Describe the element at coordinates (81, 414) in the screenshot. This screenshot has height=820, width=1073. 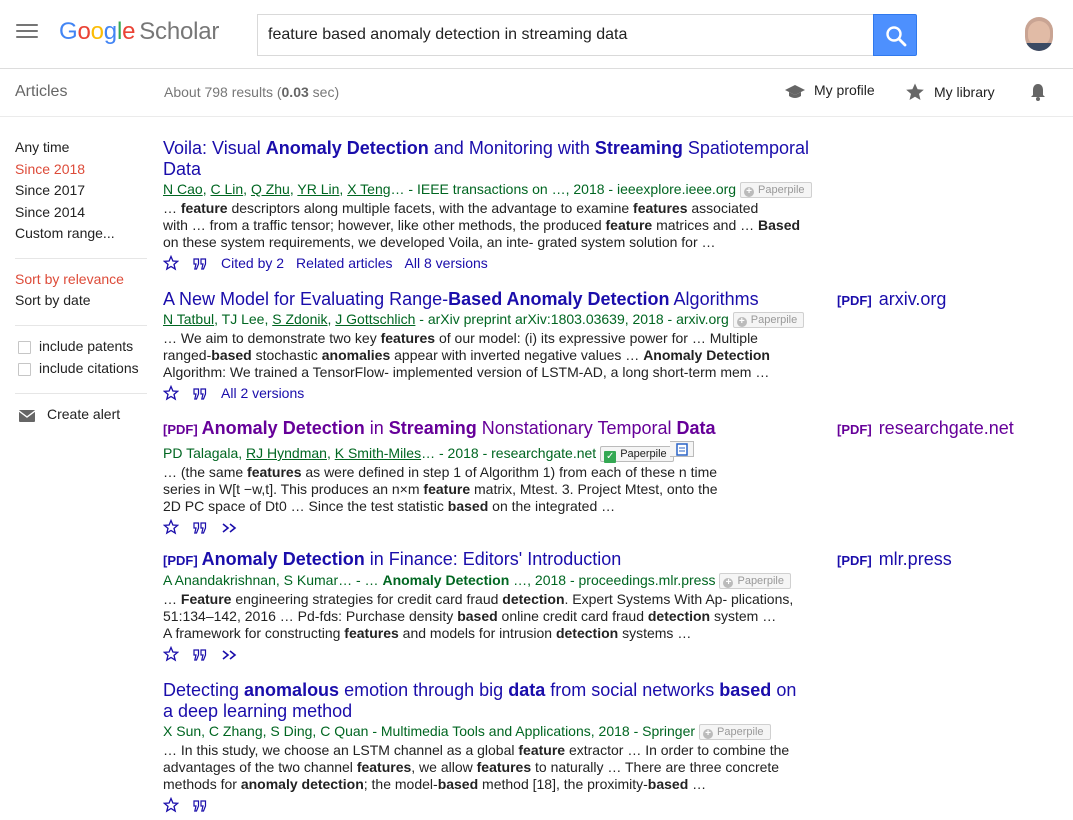
I see `create-alert-button: Create alert` at that location.